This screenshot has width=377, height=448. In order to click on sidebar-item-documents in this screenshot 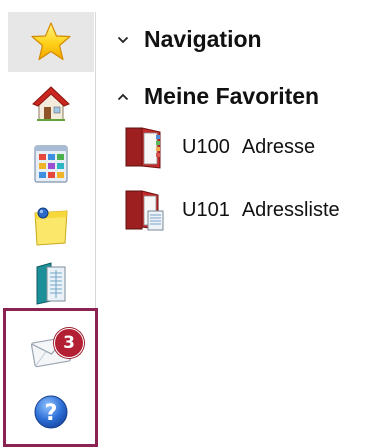, I will do `click(51, 283)`.